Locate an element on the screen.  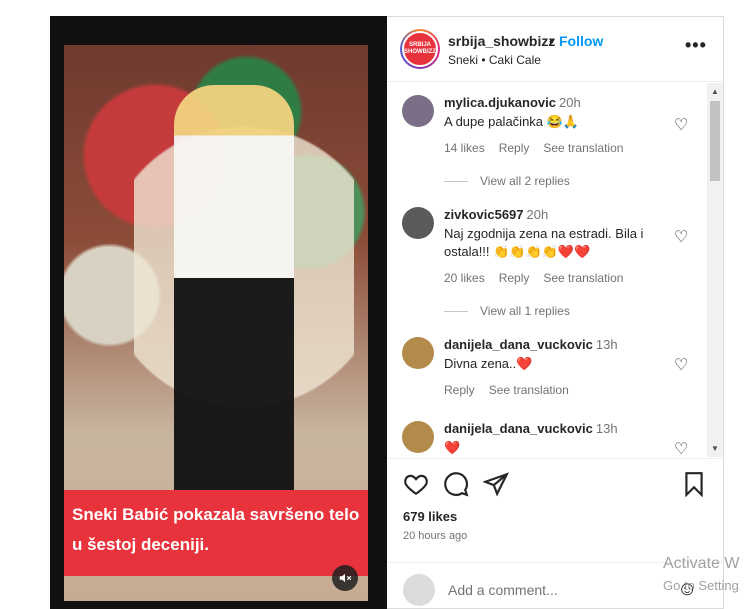
profile-username: srbija_showbizz is located at coordinates (501, 41).